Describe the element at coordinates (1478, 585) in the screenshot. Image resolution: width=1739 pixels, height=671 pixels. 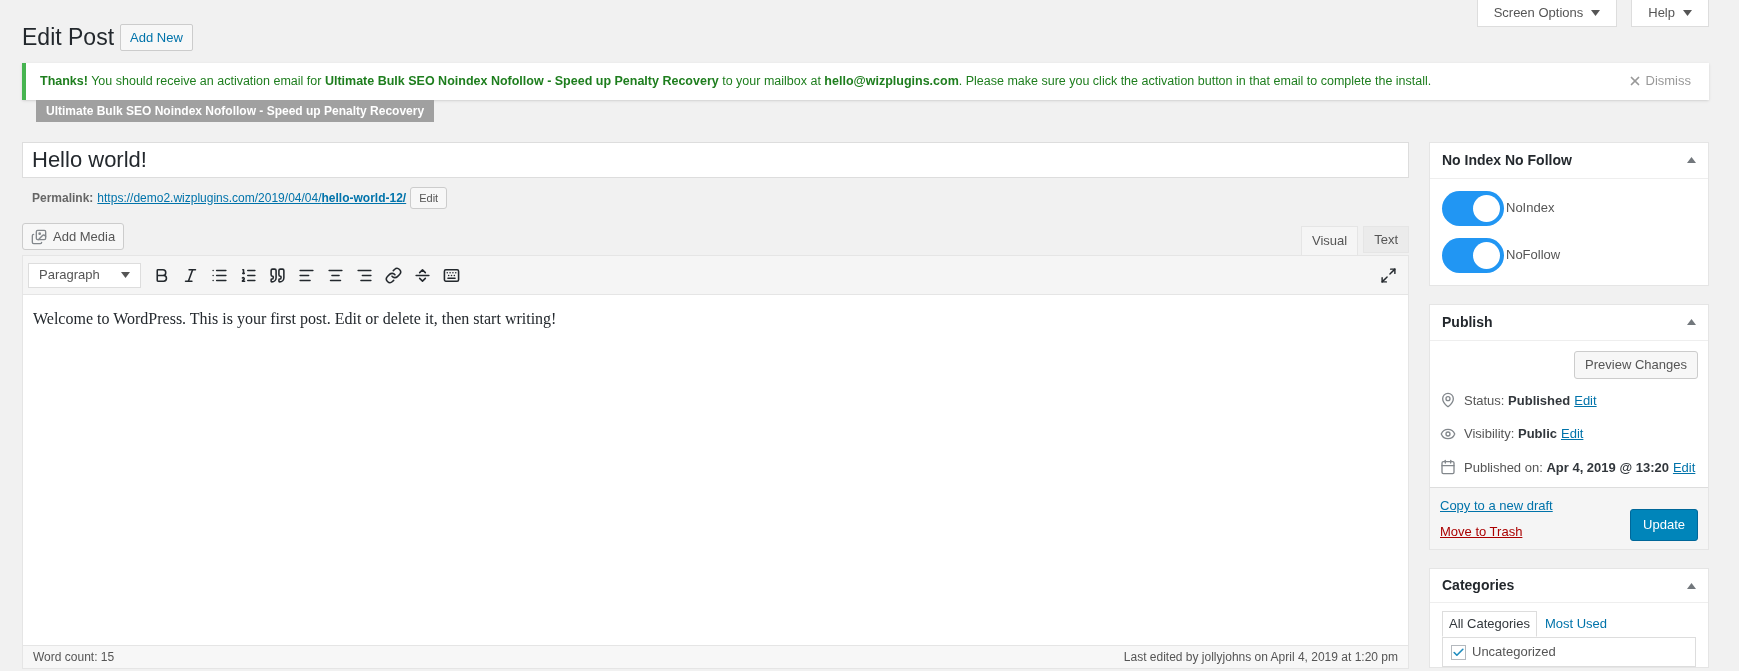
I see `panel-title: Categories` at that location.